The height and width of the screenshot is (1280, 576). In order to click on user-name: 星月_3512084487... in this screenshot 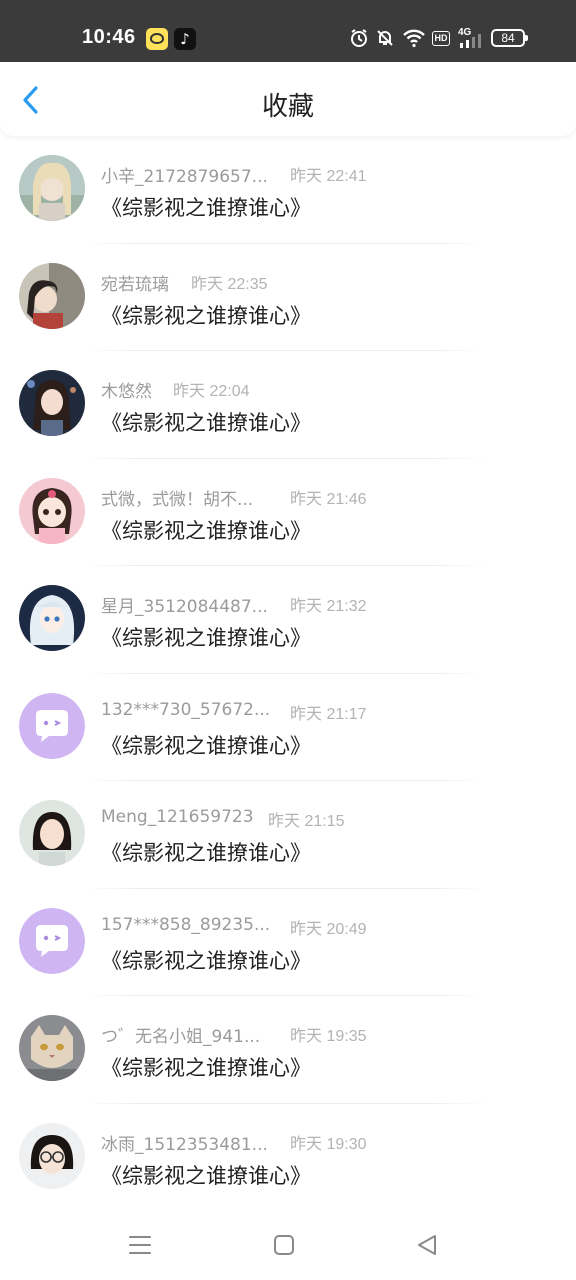, I will do `click(184, 607)`.